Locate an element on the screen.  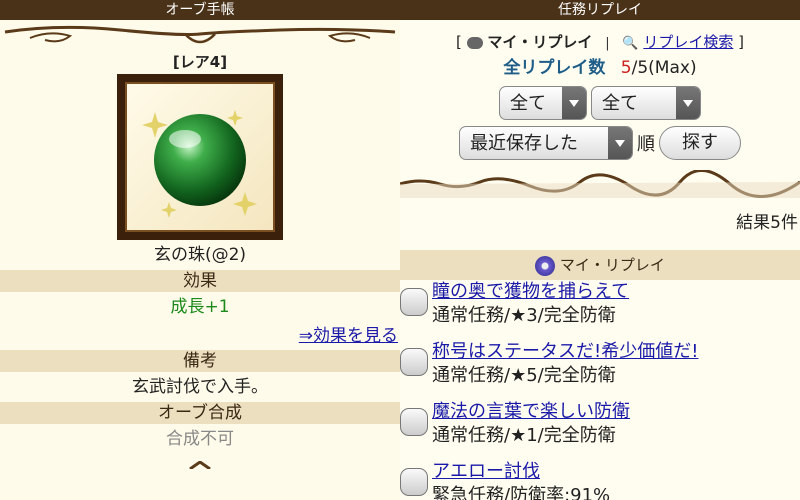
view-effect-link: ⇒効果を見る is located at coordinates (200, 336).